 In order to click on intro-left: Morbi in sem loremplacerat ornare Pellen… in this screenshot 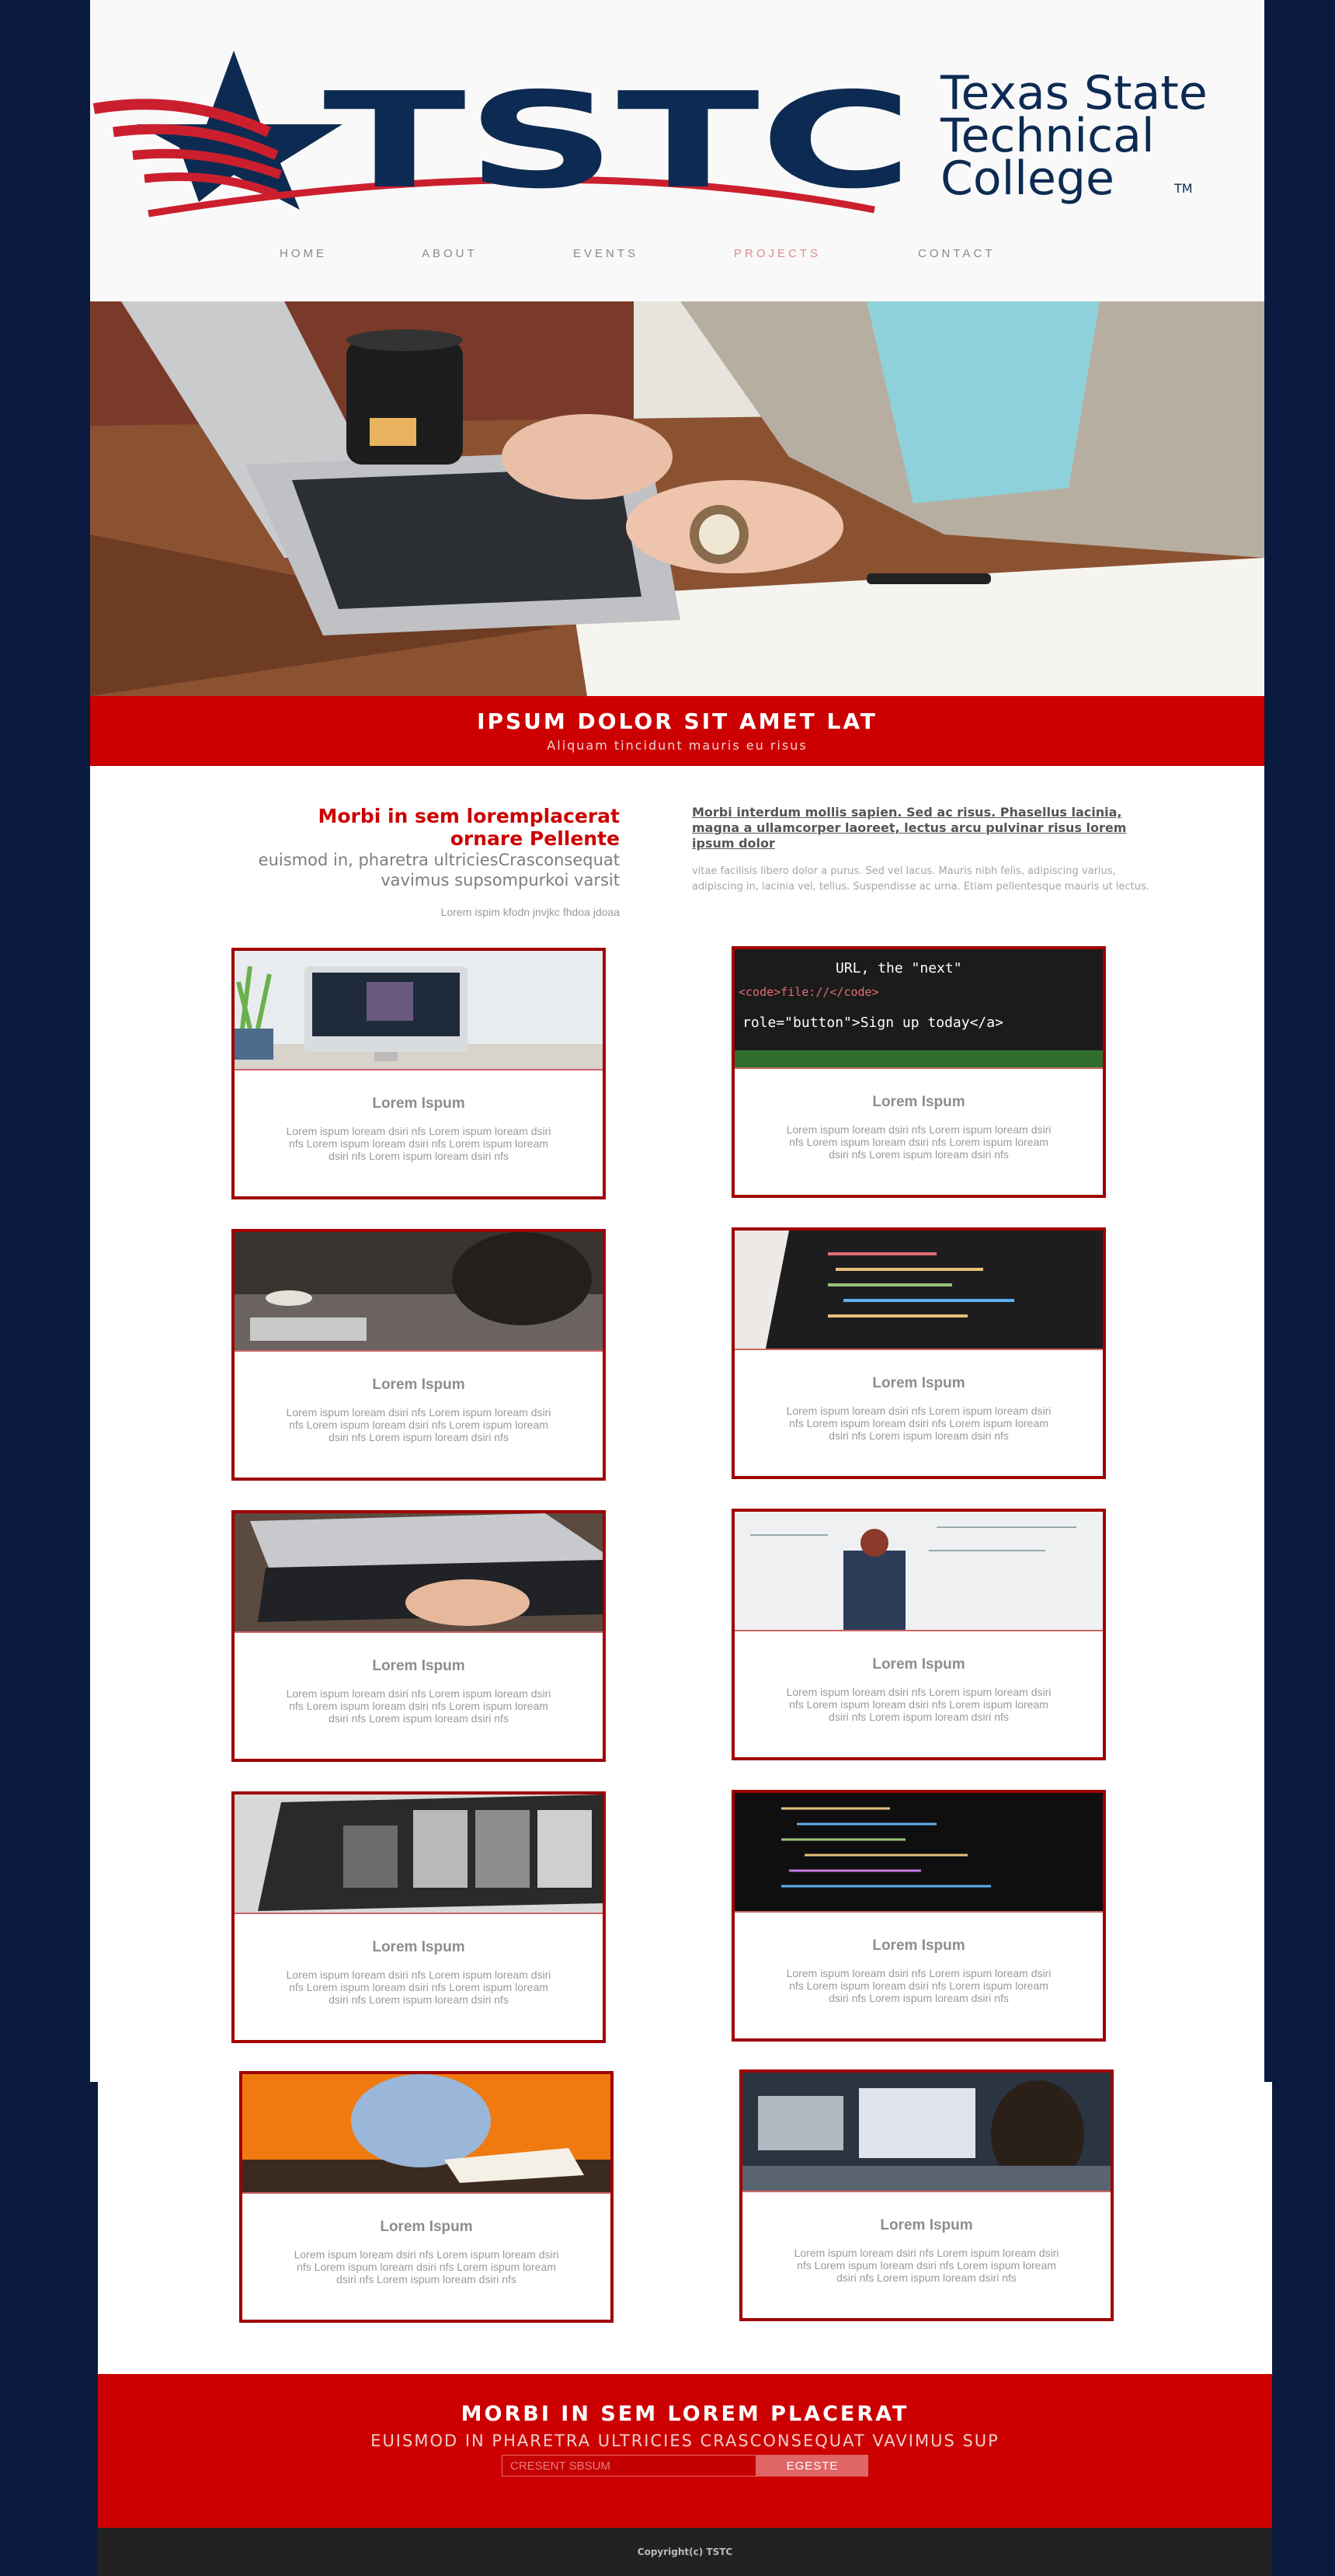, I will do `click(359, 861)`.